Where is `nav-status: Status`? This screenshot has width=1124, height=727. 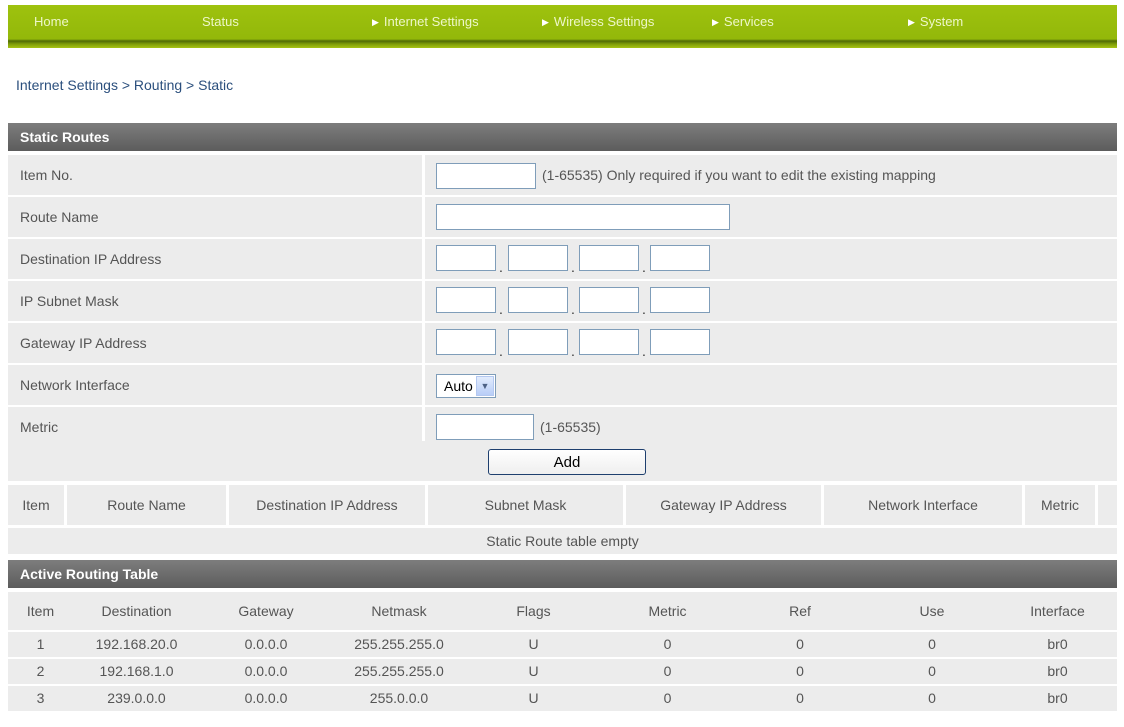
nav-status: Status is located at coordinates (220, 22).